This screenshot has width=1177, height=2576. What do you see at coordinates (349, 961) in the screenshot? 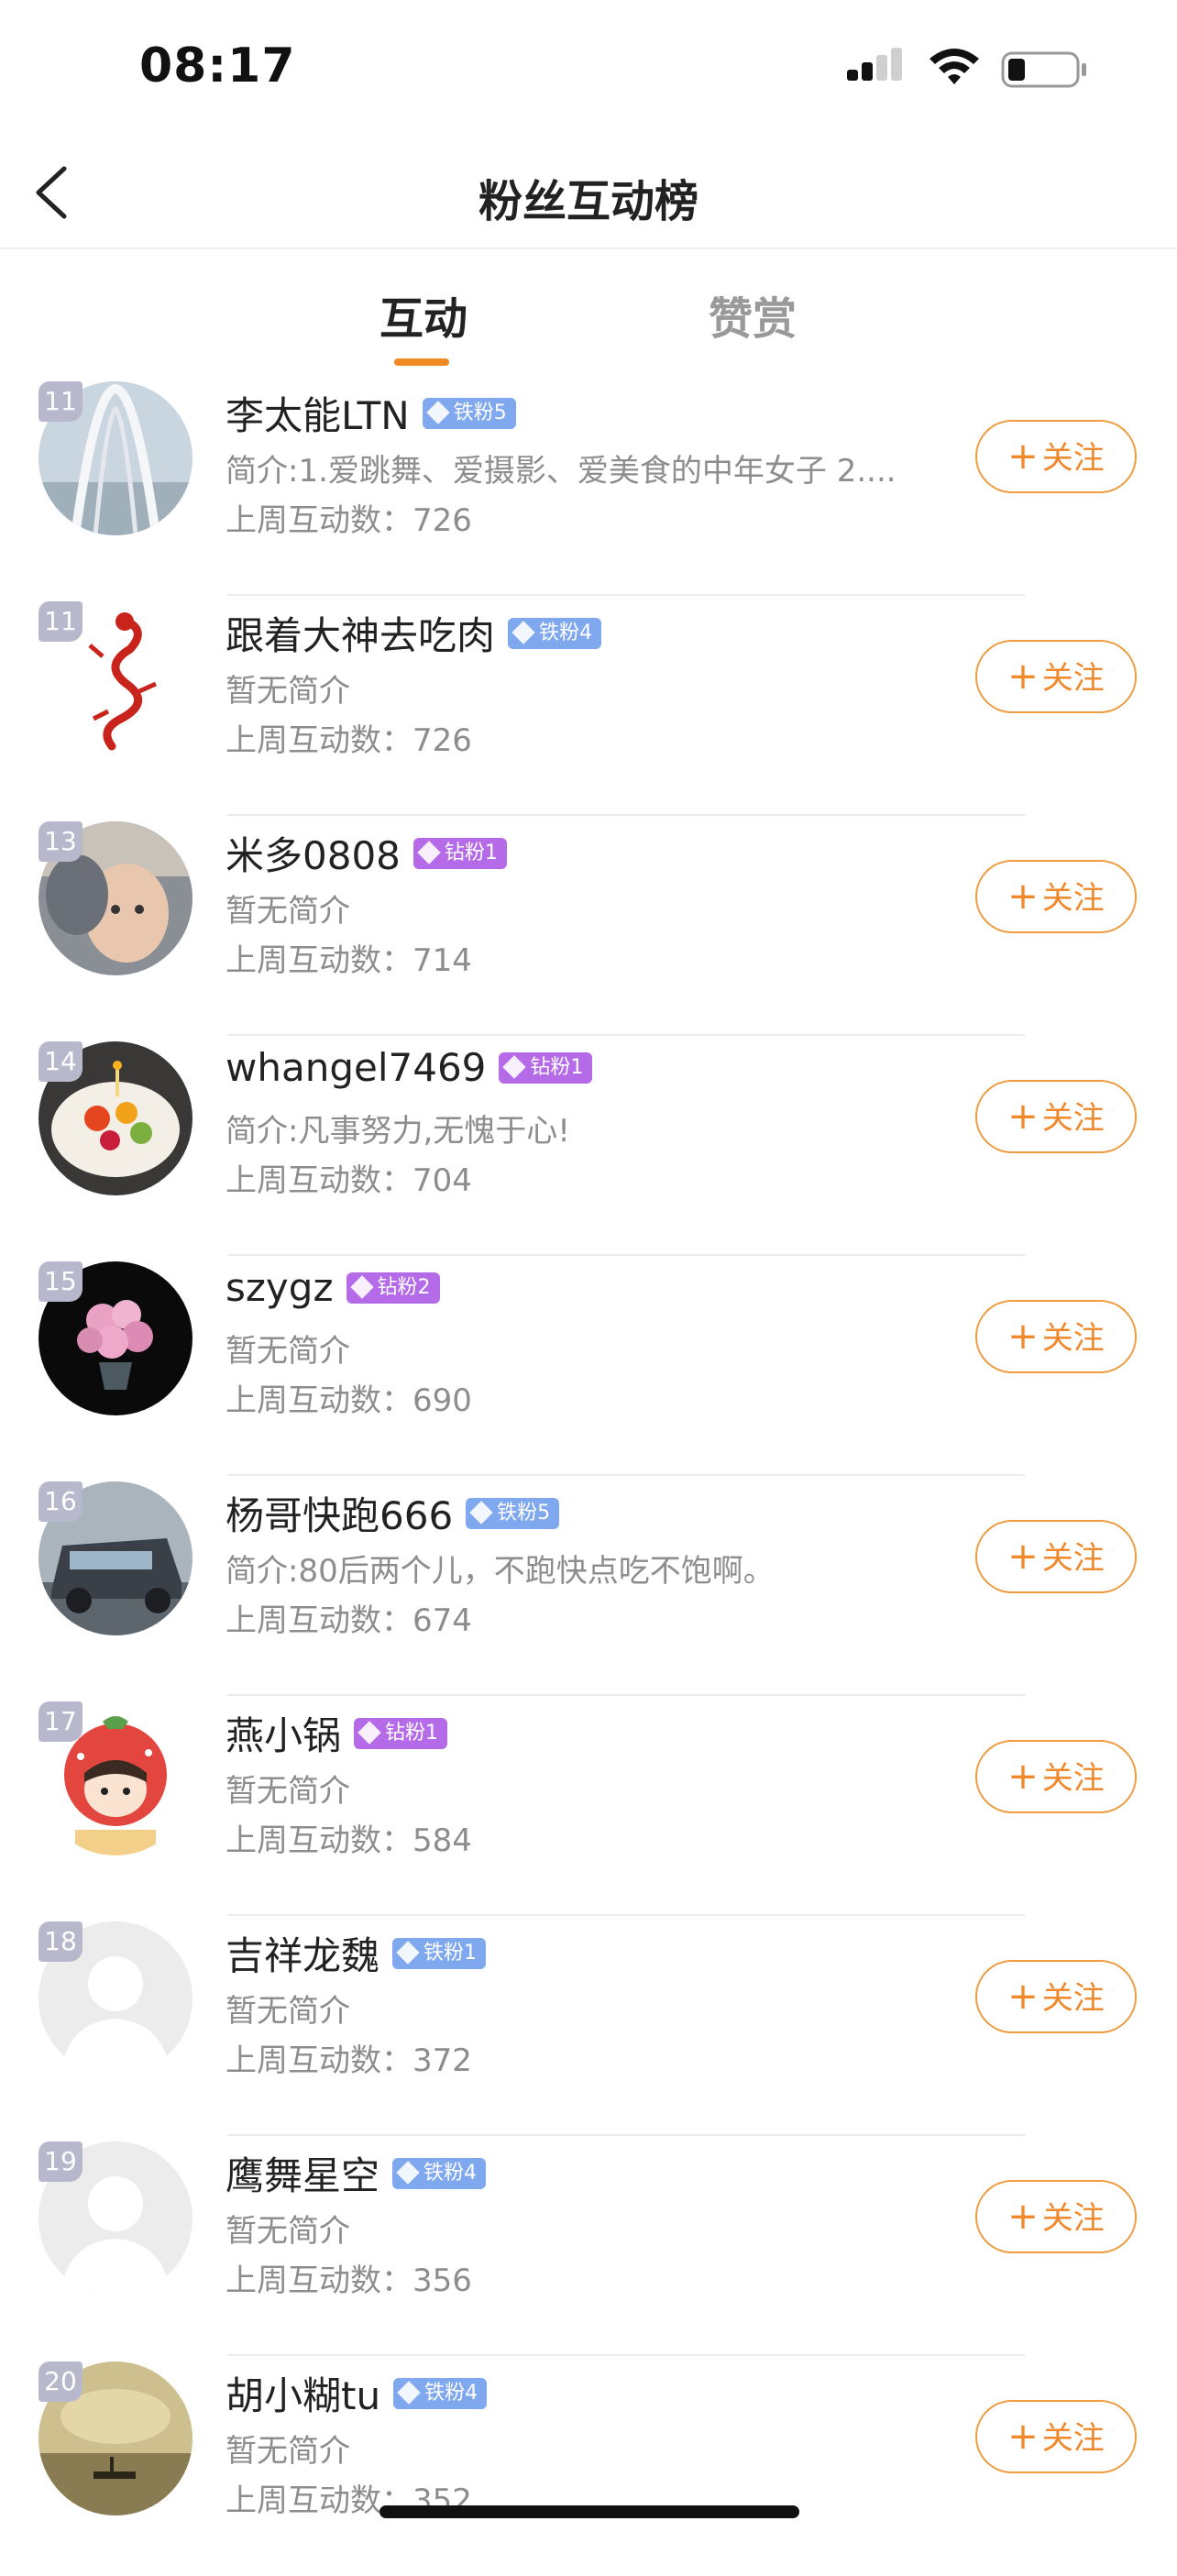
I see `weekly-interaction-count: 上周互动数：714` at bounding box center [349, 961].